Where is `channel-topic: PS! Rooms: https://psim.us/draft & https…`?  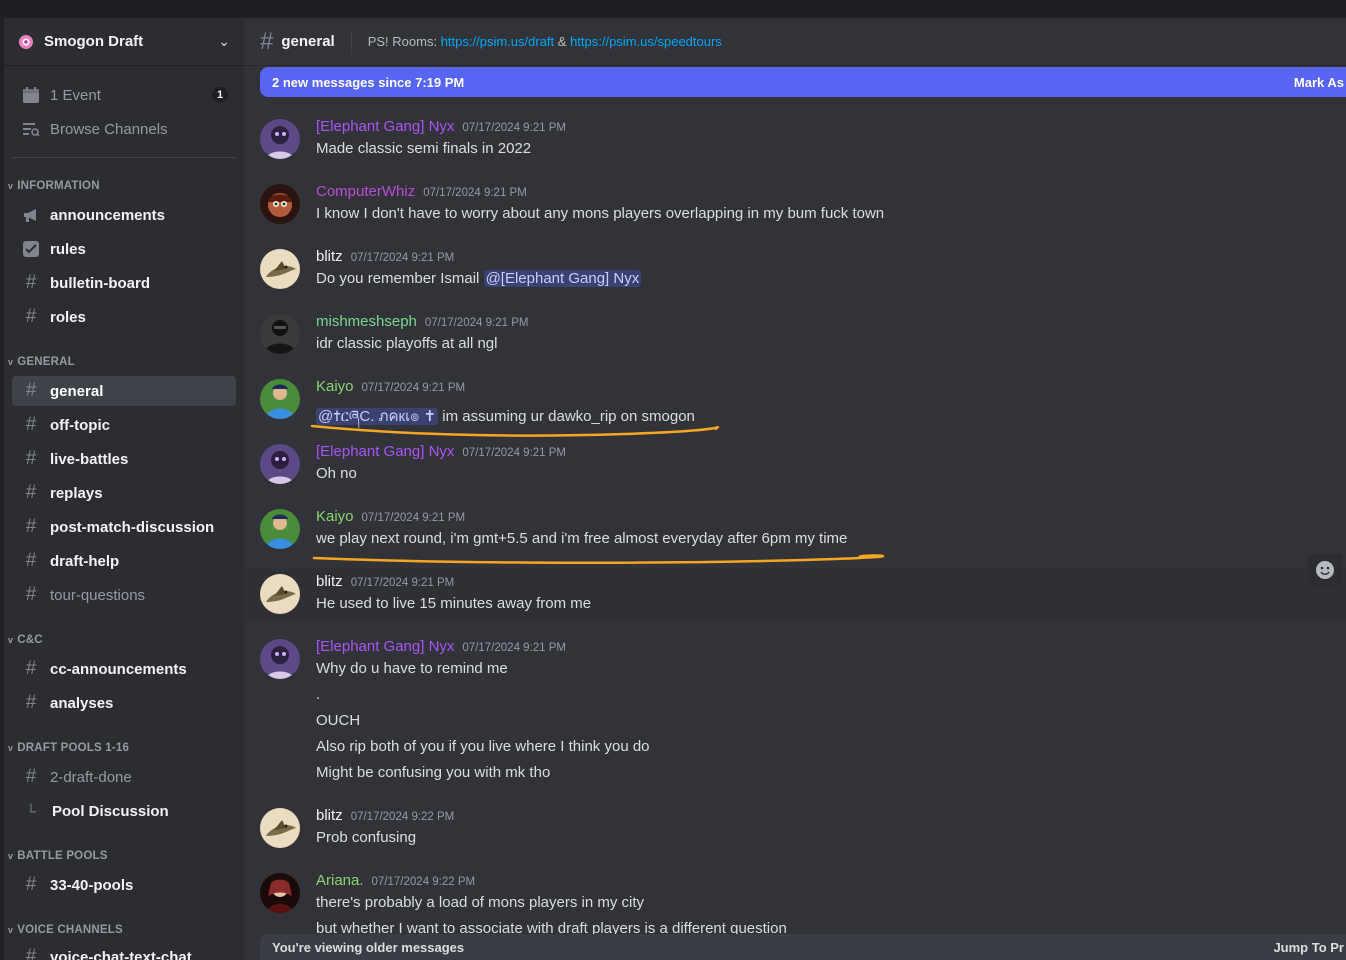 channel-topic: PS! Rooms: https://psim.us/draft & https… is located at coordinates (544, 41).